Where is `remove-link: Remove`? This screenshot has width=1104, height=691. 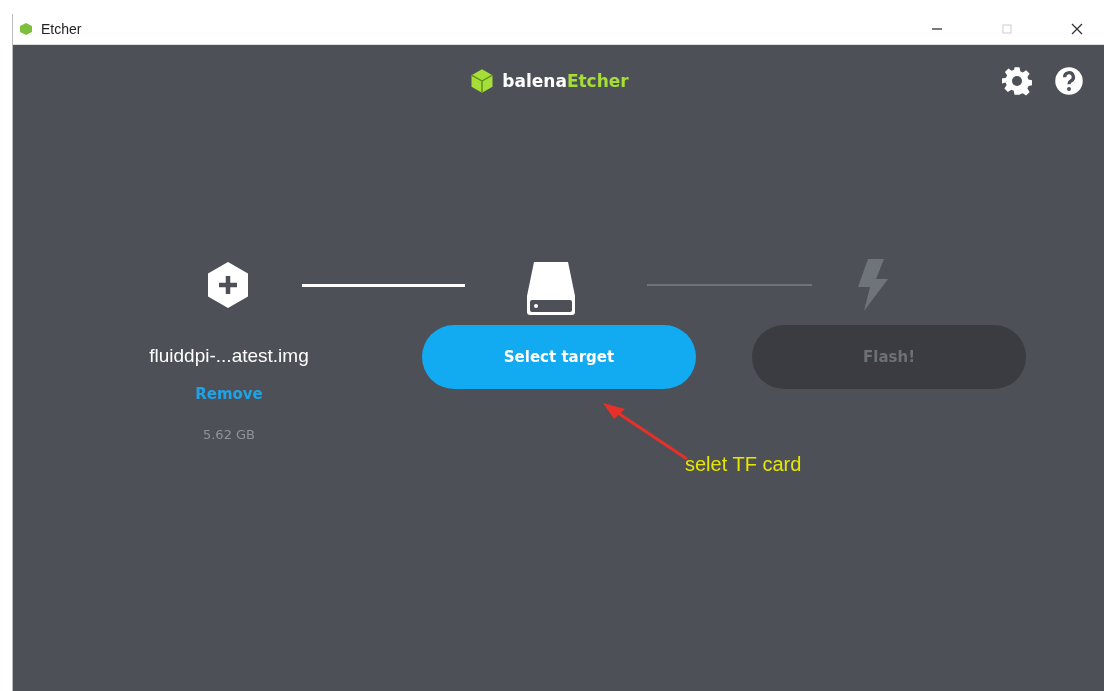
remove-link: Remove is located at coordinates (229, 394).